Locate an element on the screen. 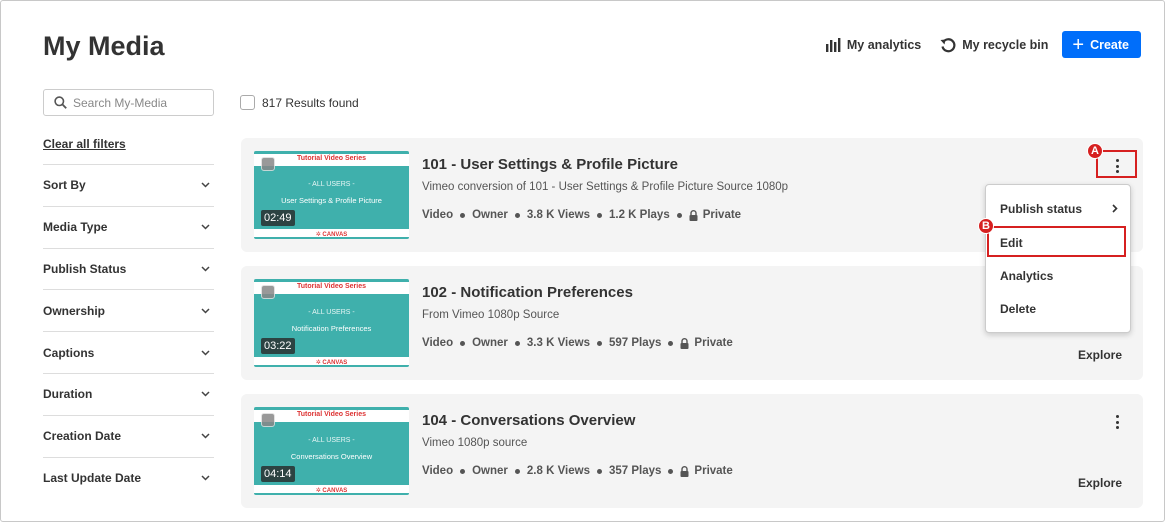 This screenshot has width=1165, height=522. select-all-checkbox is located at coordinates (247, 102).